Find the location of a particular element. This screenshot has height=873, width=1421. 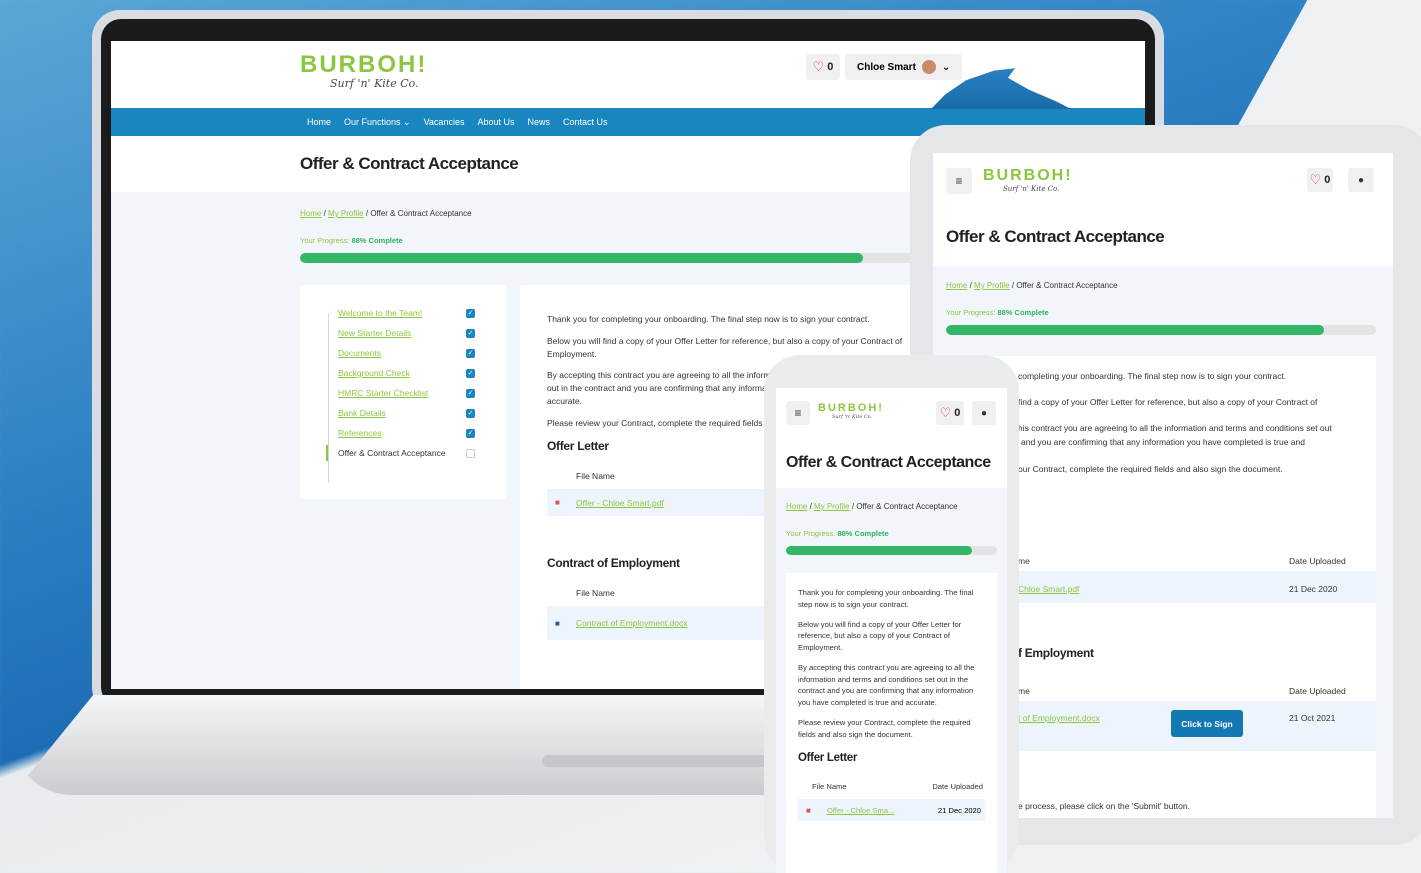

table-header: File Name Date Uploaded is located at coordinates (891, 786).